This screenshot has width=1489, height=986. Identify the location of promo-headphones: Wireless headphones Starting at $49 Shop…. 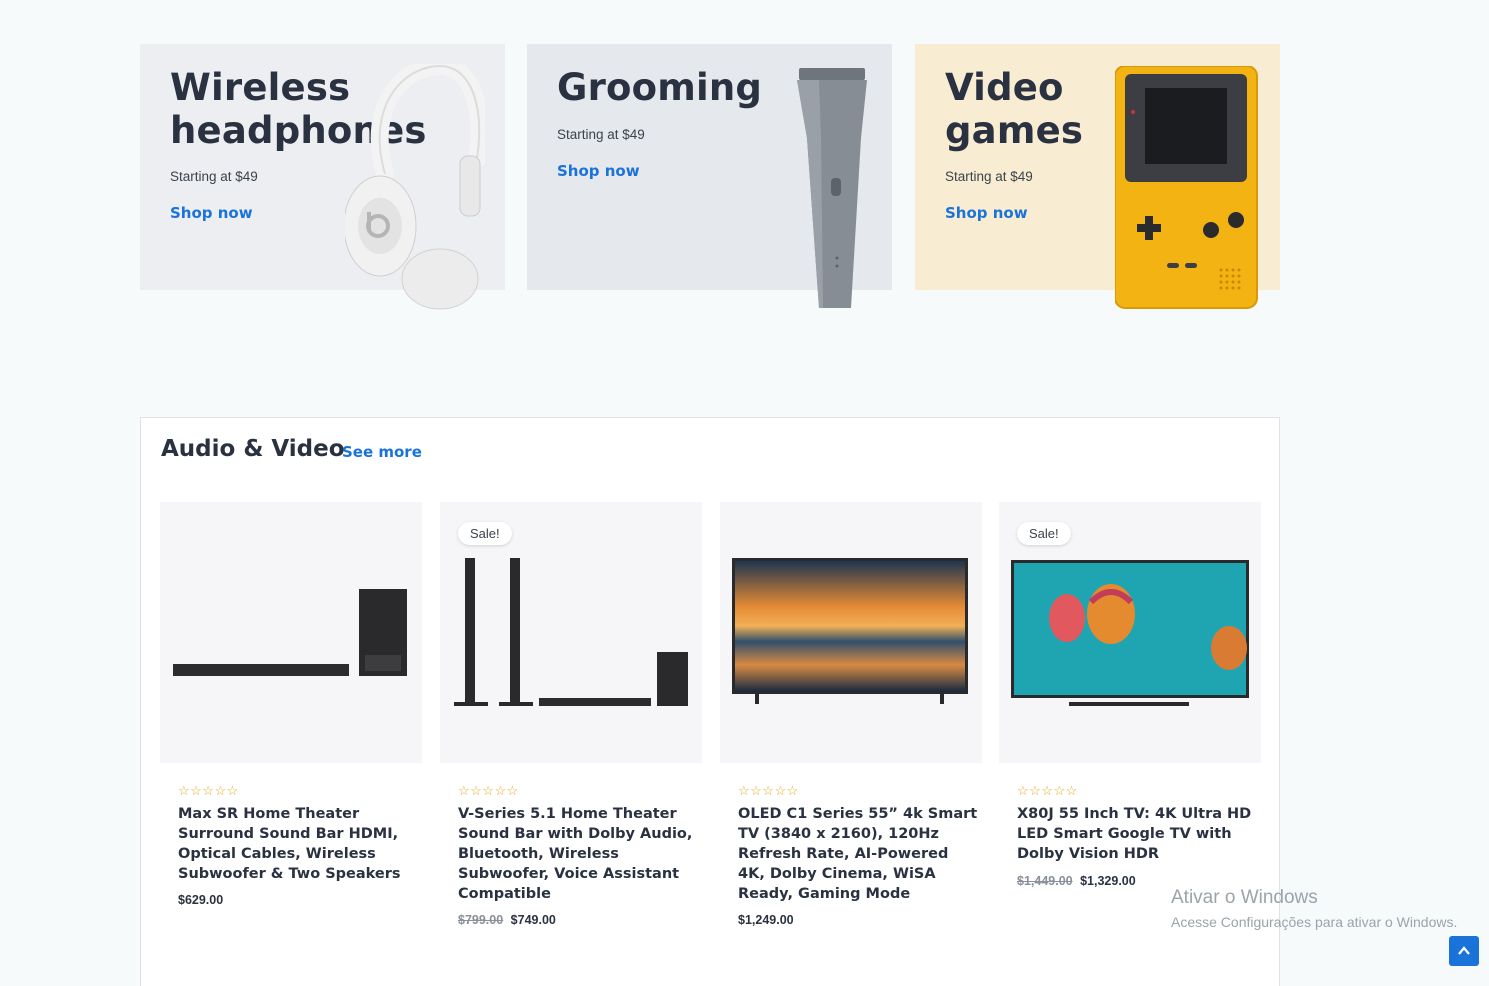
(322, 177).